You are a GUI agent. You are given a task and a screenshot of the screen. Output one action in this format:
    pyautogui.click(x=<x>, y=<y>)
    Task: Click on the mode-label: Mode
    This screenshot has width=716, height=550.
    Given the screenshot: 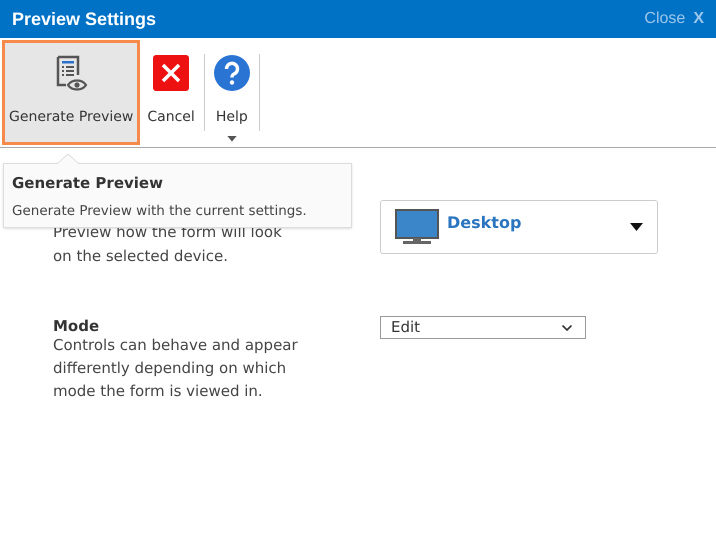 What is the action you would take?
    pyautogui.click(x=76, y=326)
    